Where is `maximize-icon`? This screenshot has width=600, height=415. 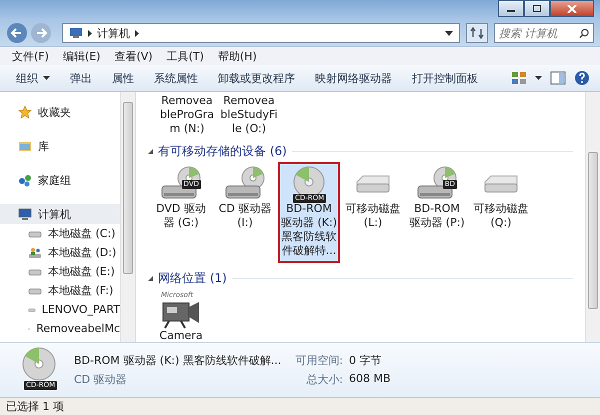
maximize-icon is located at coordinates (537, 8).